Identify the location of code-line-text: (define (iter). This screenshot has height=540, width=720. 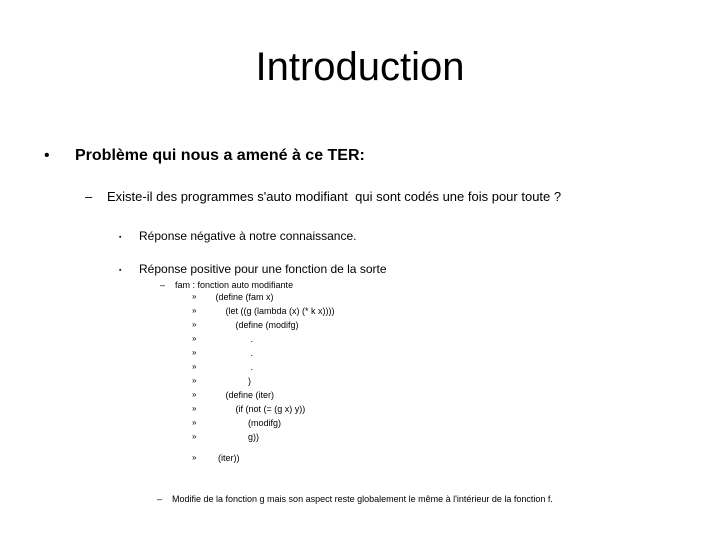
(241, 395).